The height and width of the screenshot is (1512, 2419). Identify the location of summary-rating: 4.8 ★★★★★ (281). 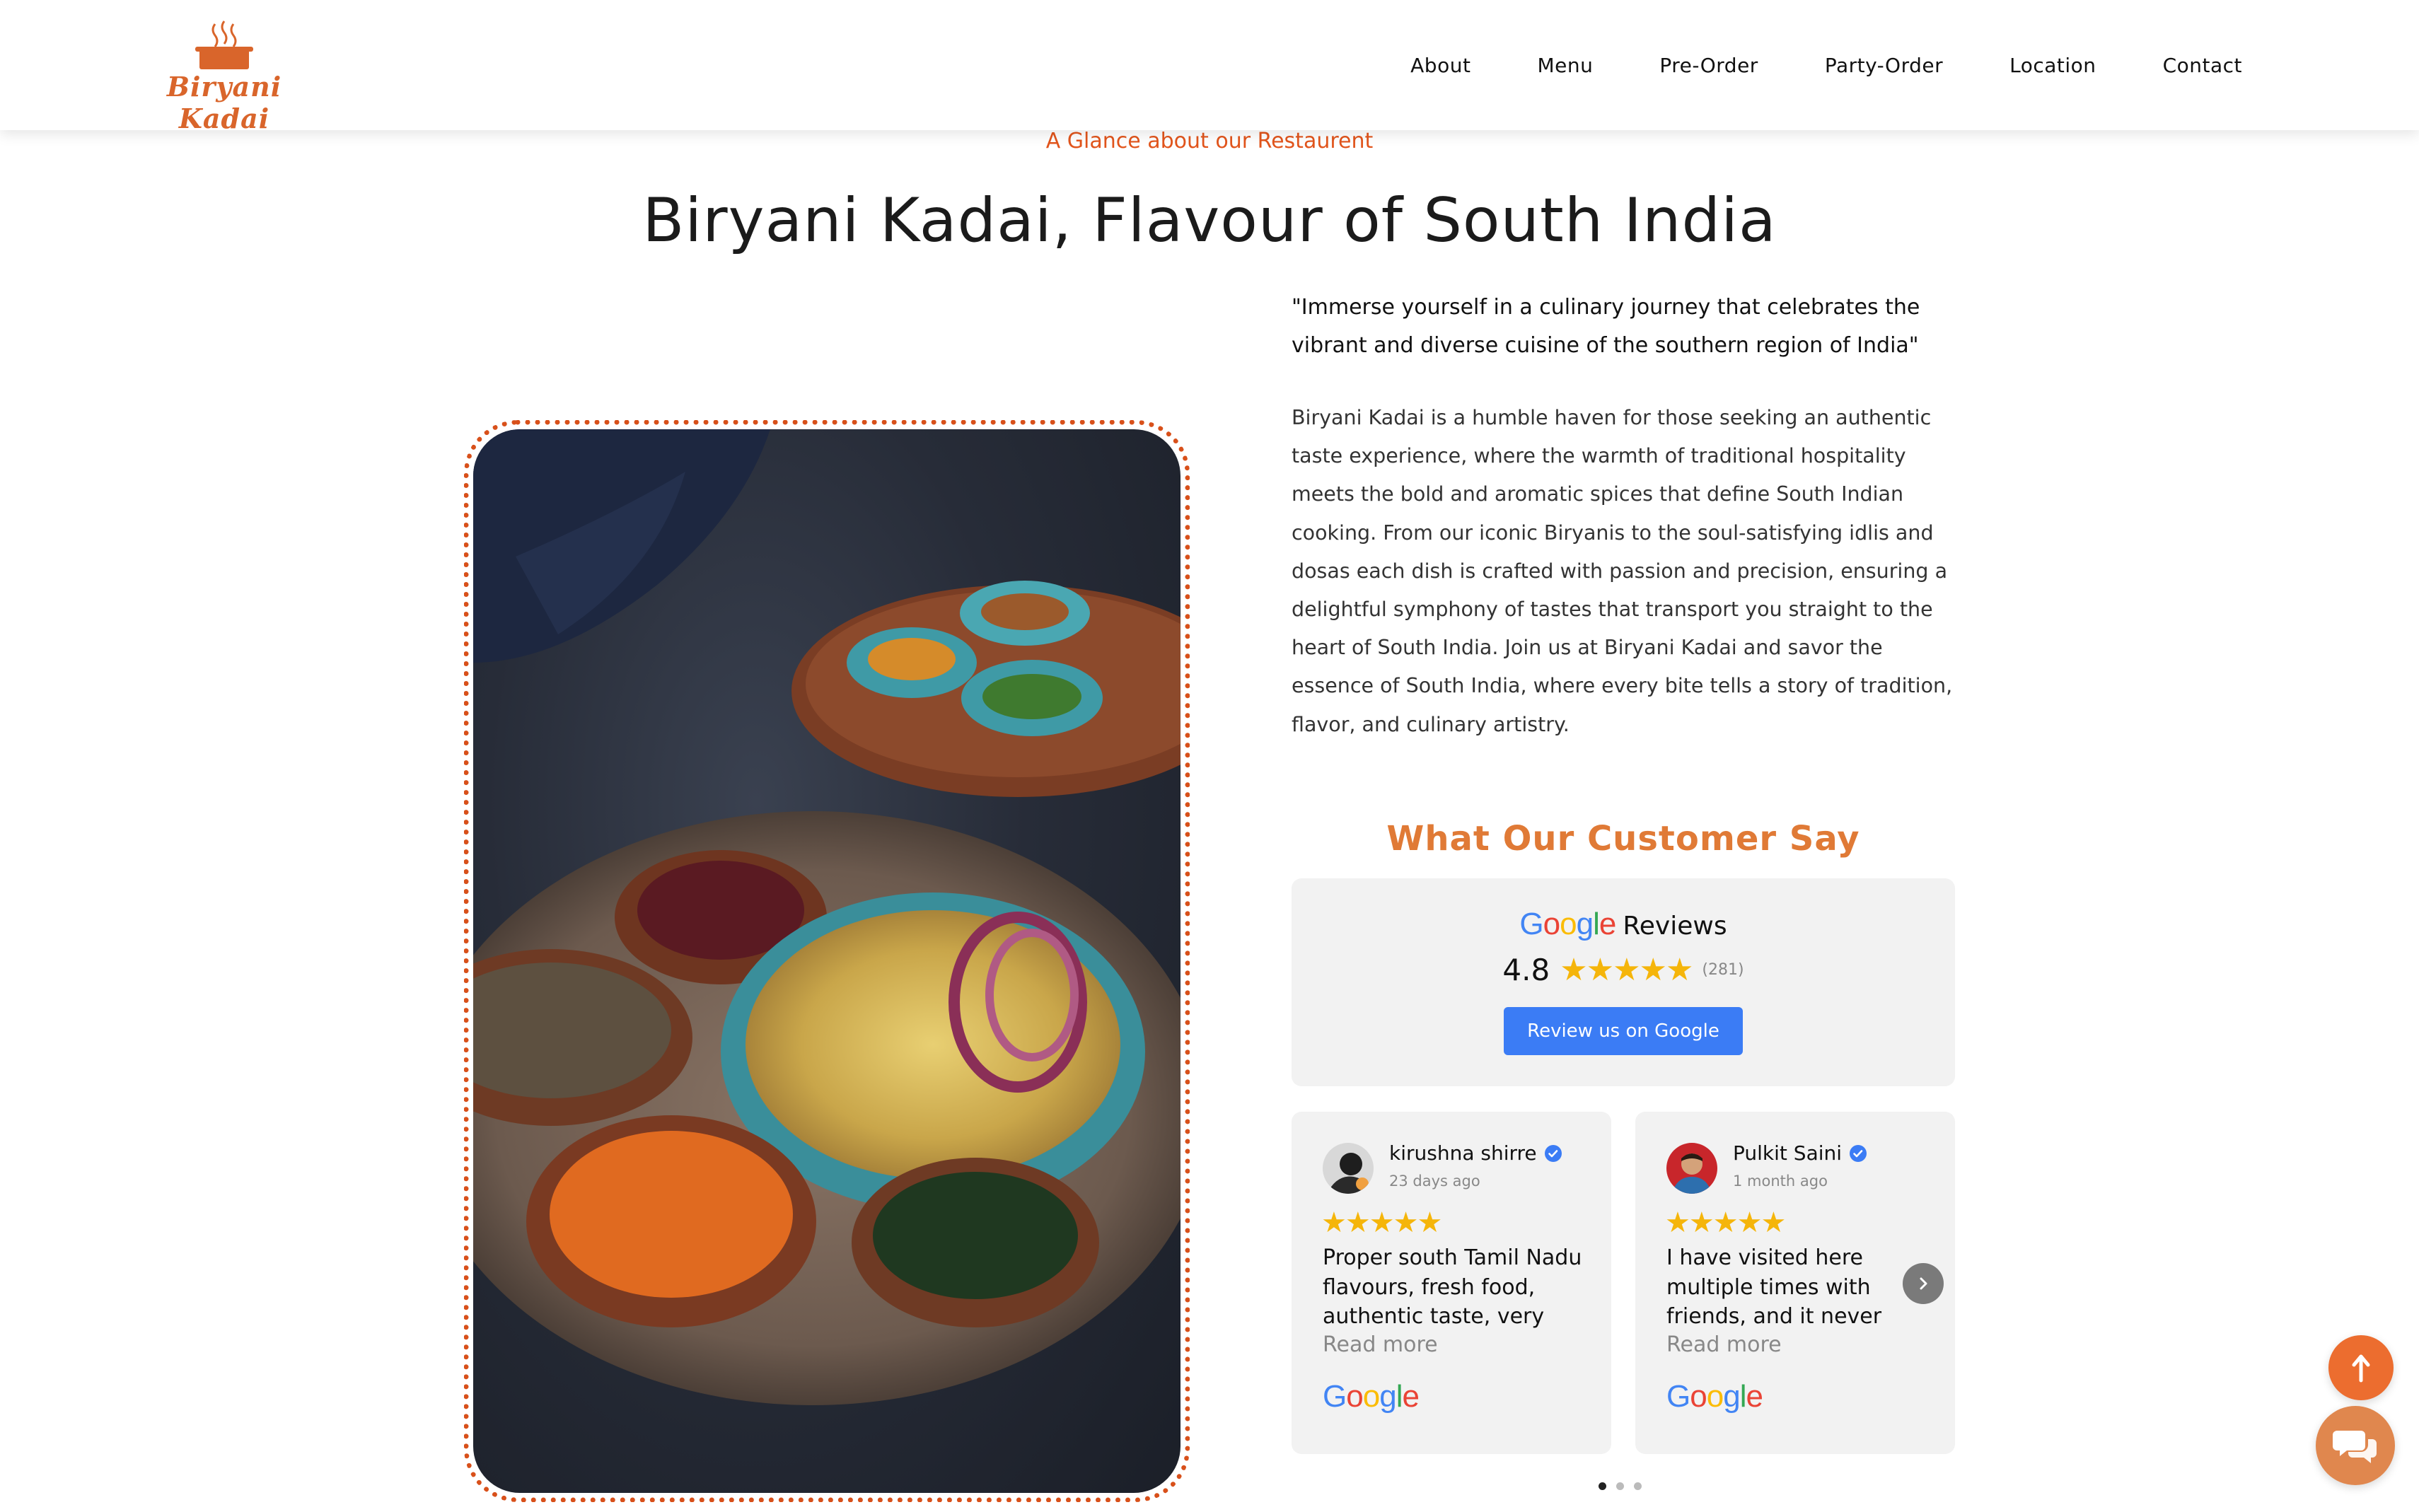
(1624, 970).